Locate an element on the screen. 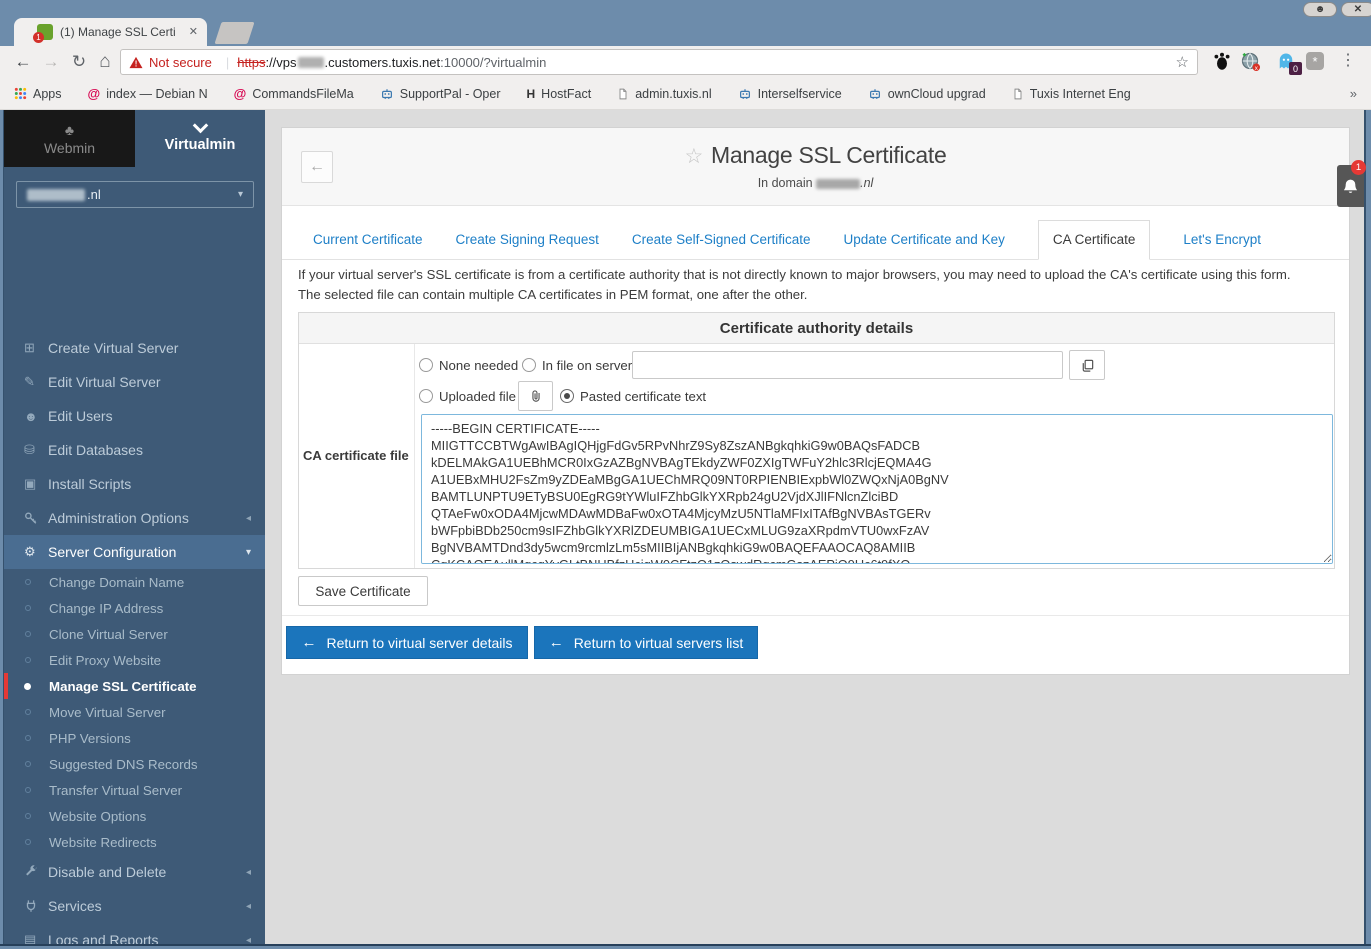 This screenshot has height=949, width=1371. tab-create-signing-request: Create Signing Request is located at coordinates (527, 245).